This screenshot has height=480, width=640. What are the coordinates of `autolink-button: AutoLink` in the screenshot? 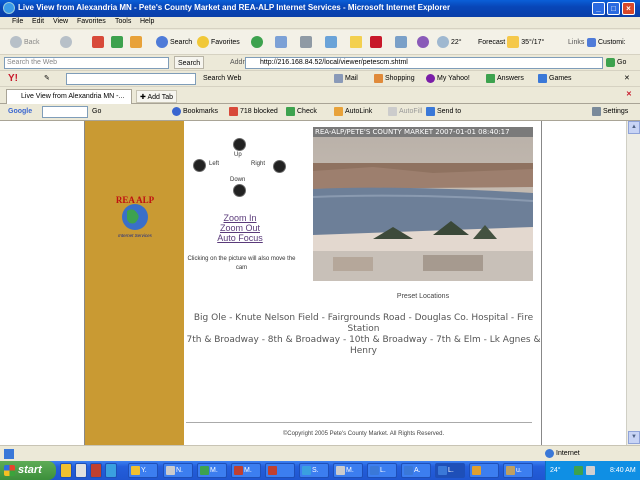 It's located at (353, 112).